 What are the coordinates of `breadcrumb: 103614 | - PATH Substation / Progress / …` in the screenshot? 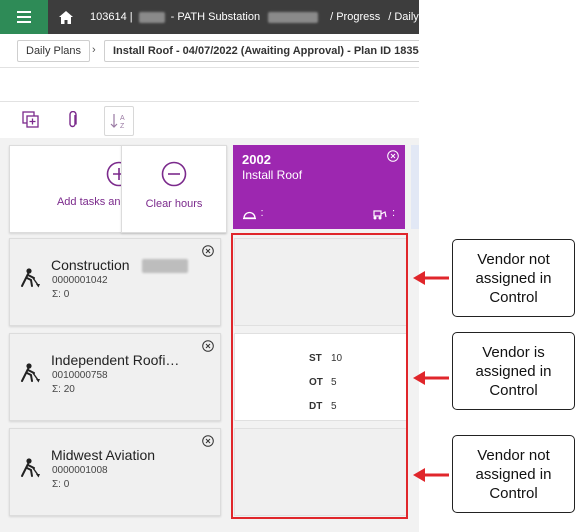 It's located at (254, 17).